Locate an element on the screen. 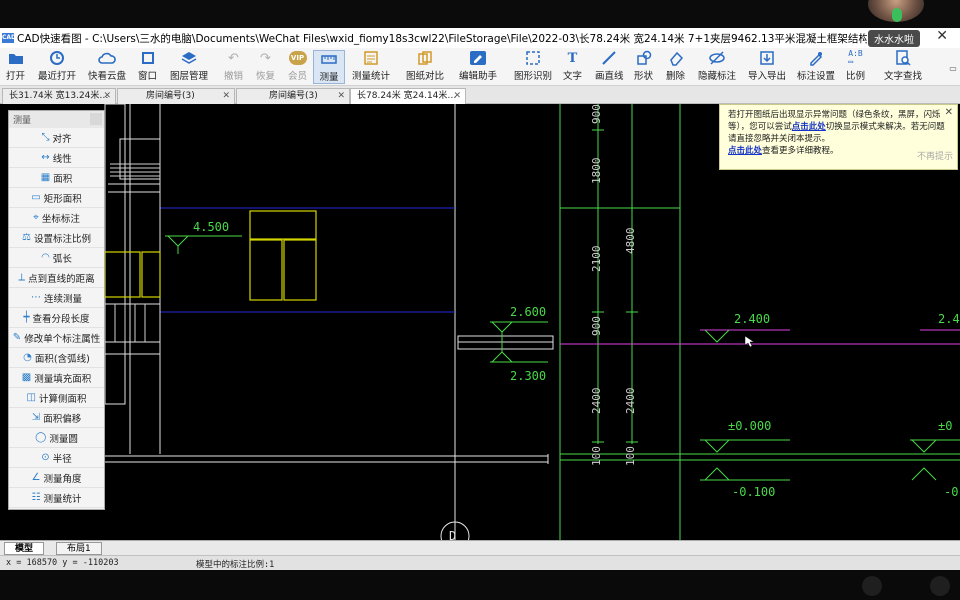 The width and height of the screenshot is (960, 600). measure-tool-item: ◠ 弧长 is located at coordinates (56, 258).